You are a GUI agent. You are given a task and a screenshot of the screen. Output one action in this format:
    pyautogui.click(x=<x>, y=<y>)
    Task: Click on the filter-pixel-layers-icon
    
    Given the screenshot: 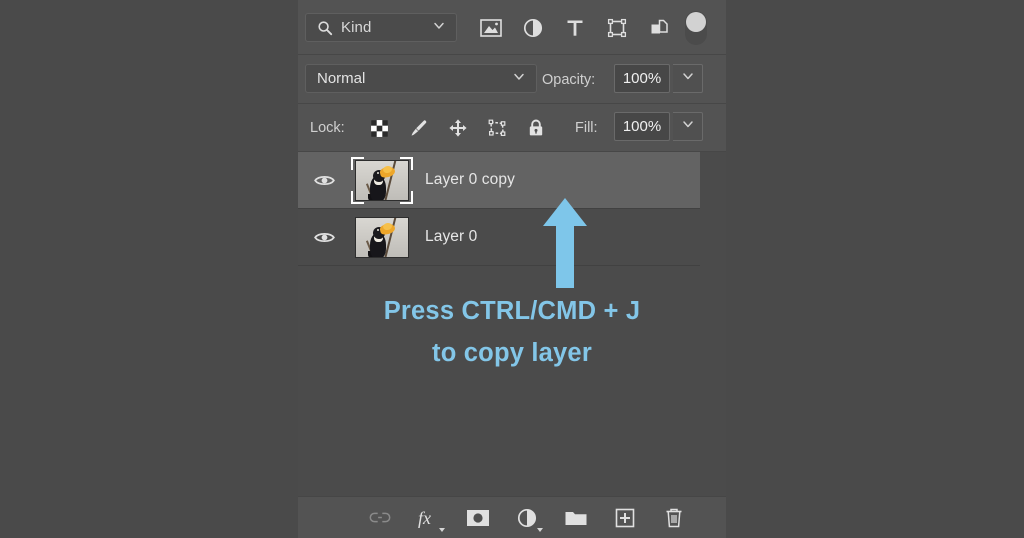 What is the action you would take?
    pyautogui.click(x=491, y=27)
    